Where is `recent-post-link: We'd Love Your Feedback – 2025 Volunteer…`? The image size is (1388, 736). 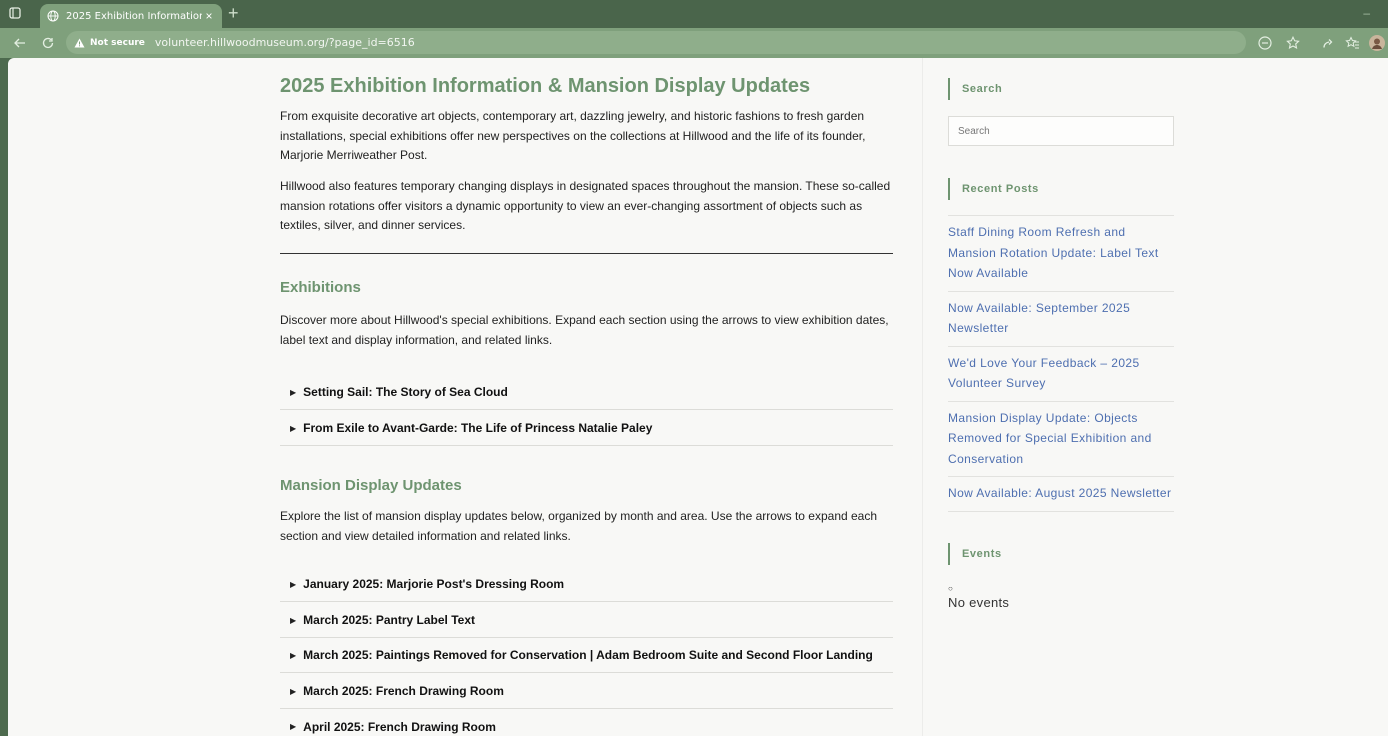 recent-post-link: We'd Love Your Feedback – 2025 Volunteer… is located at coordinates (1061, 373).